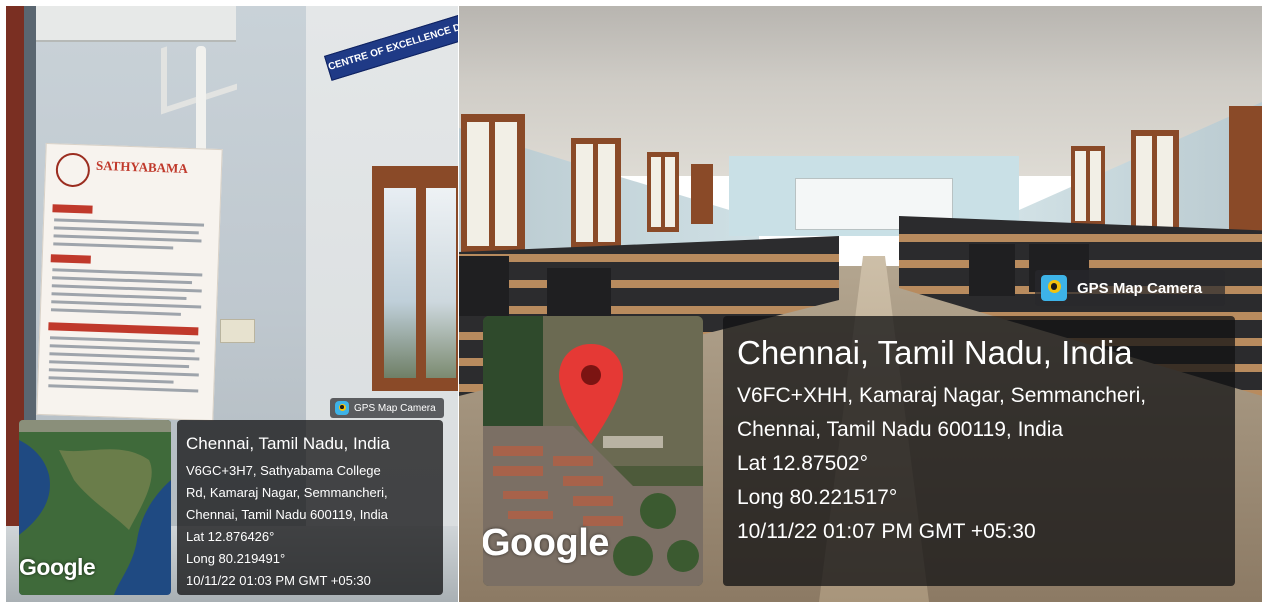 Image resolution: width=1269 pixels, height=606 pixels. What do you see at coordinates (283, 470) in the screenshot?
I see `address-line: V6GC+3H7, Sathyabama College` at bounding box center [283, 470].